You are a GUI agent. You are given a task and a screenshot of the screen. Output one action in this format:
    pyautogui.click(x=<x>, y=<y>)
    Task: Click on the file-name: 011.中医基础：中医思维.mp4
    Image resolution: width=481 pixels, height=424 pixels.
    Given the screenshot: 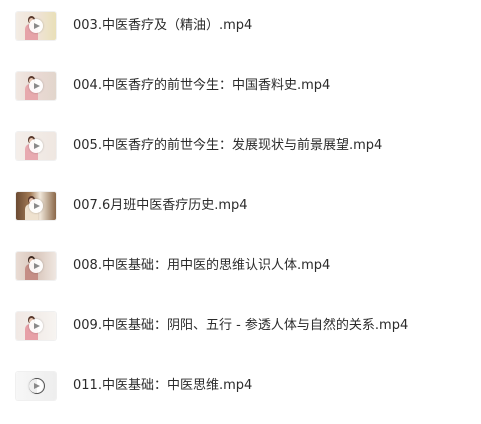 What is the action you would take?
    pyautogui.click(x=162, y=386)
    